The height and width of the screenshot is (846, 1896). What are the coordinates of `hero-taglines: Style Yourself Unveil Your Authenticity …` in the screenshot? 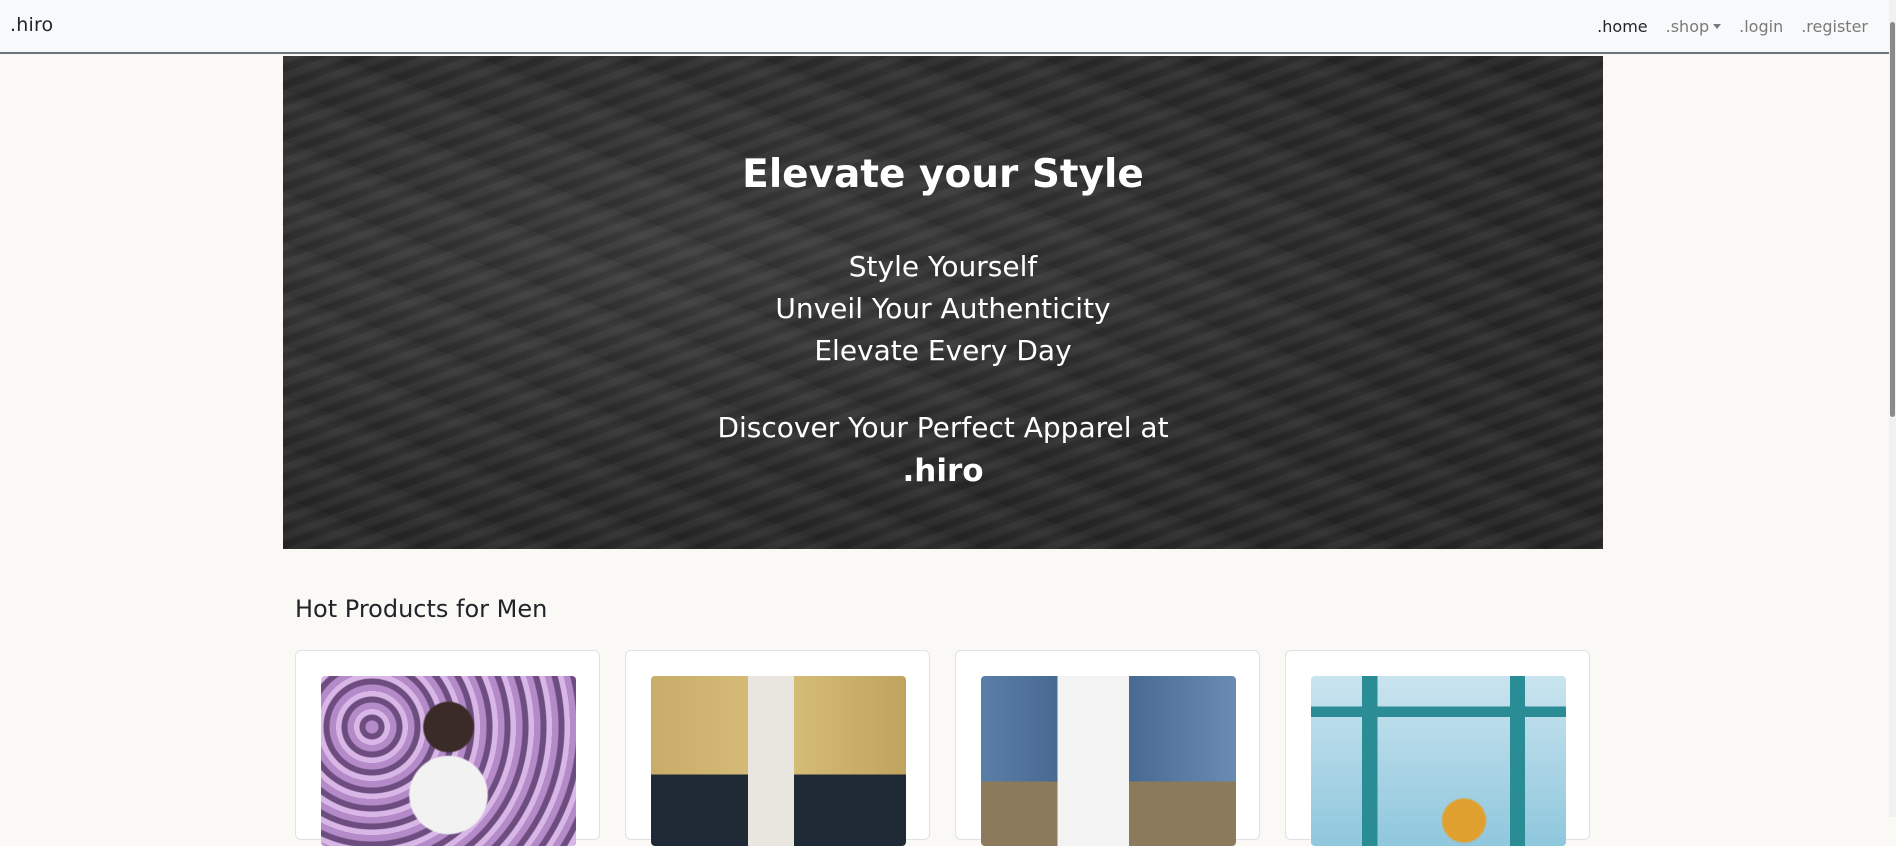 It's located at (943, 309).